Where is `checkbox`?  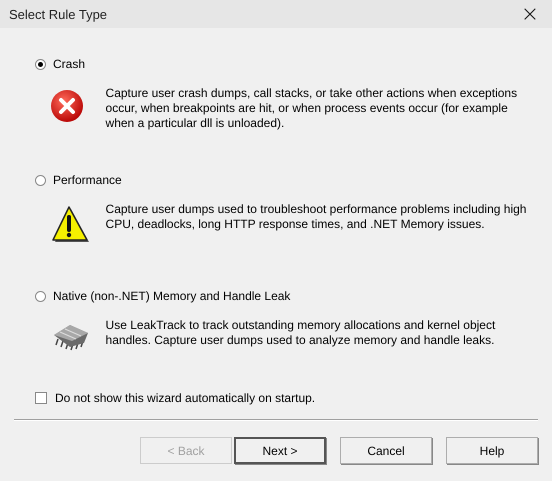 checkbox is located at coordinates (41, 398).